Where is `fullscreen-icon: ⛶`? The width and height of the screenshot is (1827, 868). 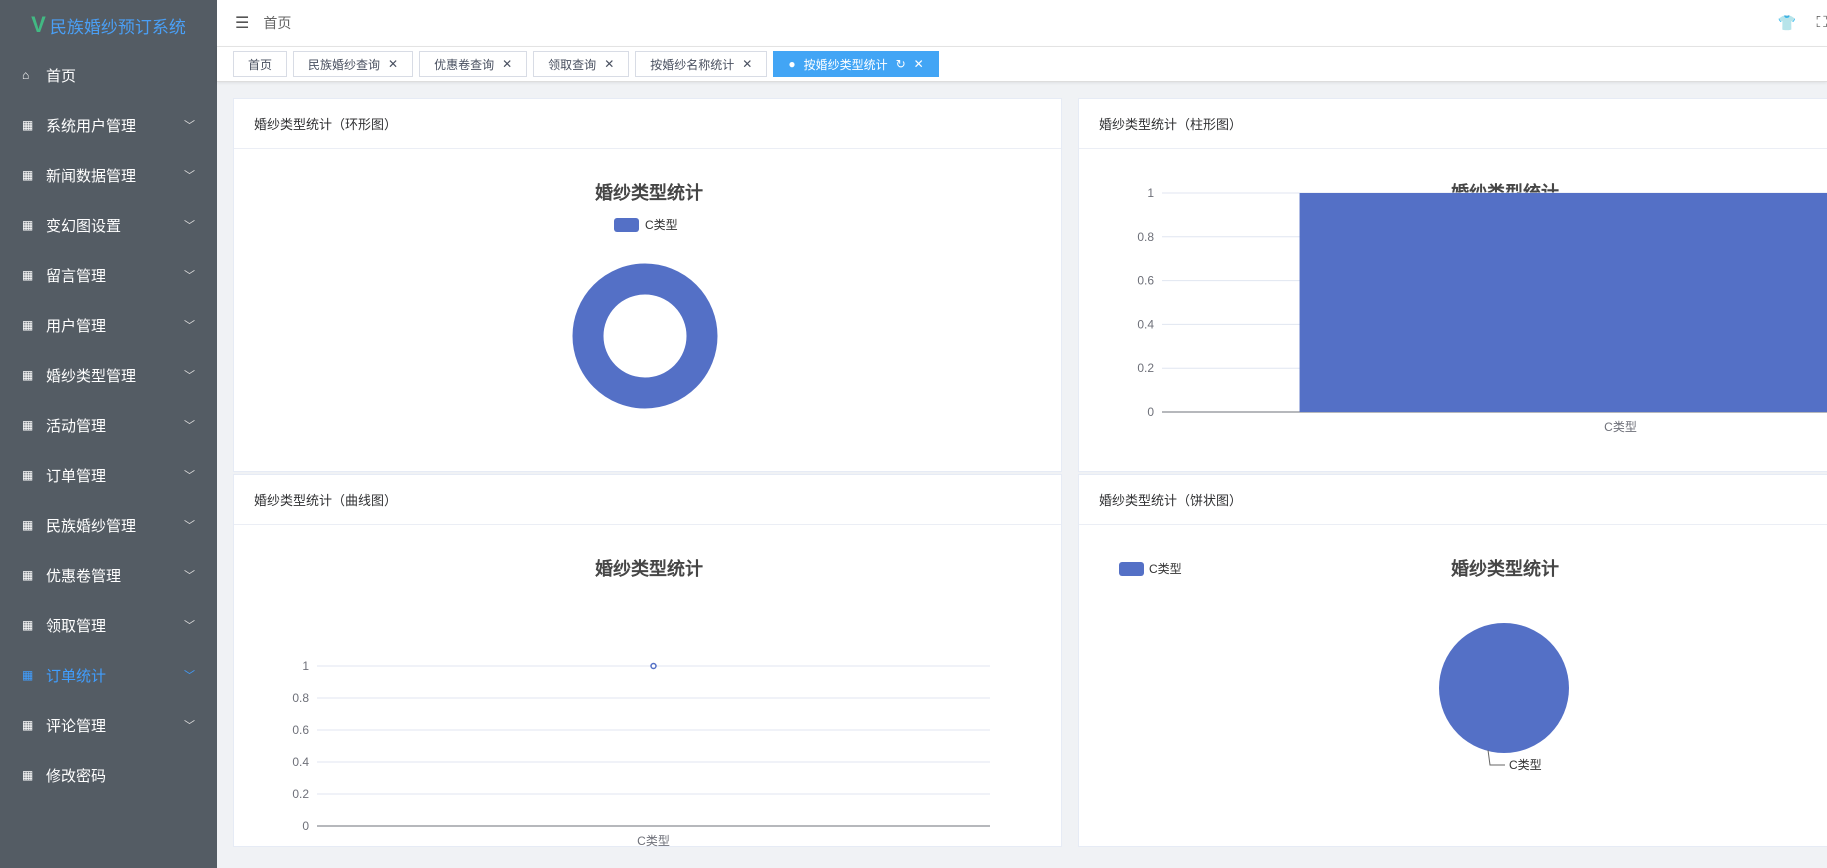
fullscreen-icon: ⛶ is located at coordinates (1821, 23).